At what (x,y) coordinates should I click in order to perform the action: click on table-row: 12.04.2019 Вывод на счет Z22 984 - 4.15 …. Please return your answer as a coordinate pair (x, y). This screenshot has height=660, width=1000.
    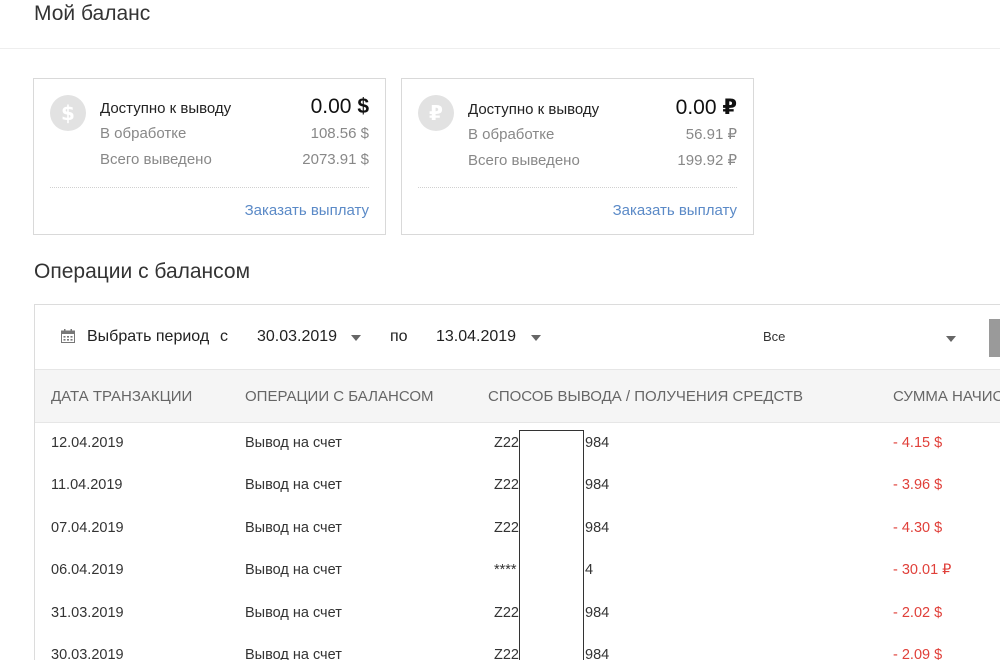
    Looking at the image, I should click on (517, 444).